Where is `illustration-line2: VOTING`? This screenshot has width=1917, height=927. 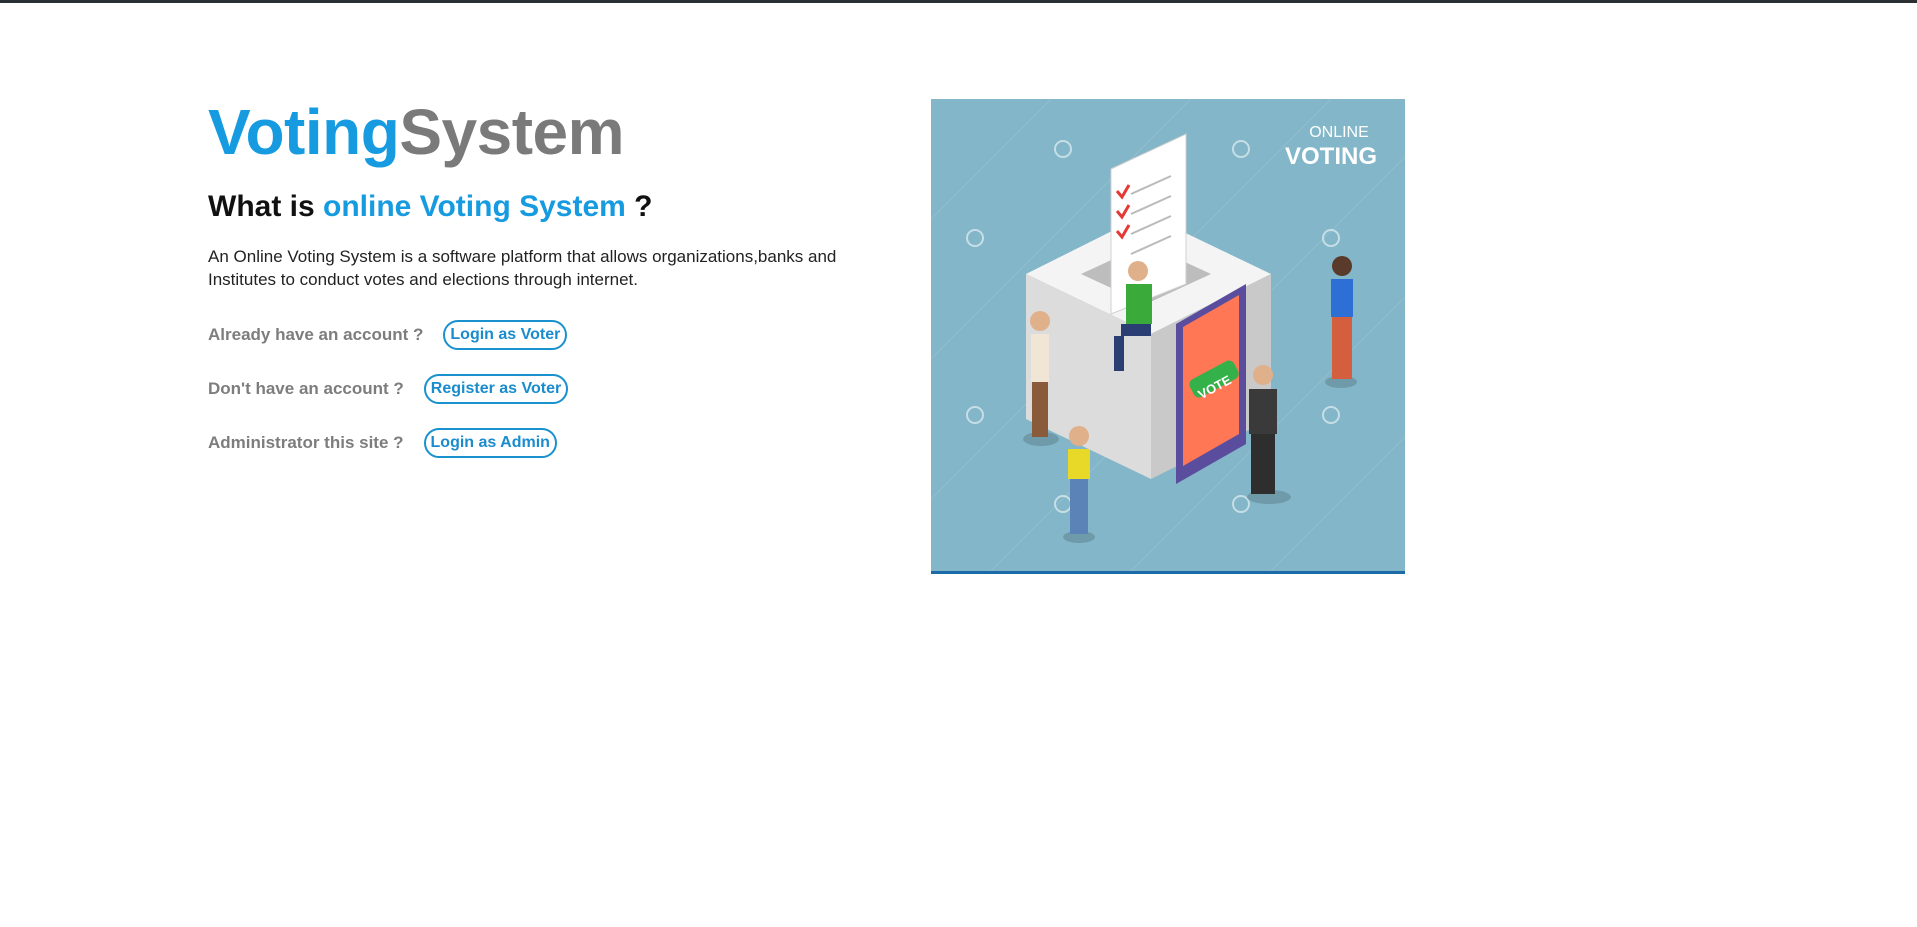
illustration-line2: VOTING is located at coordinates (1331, 156).